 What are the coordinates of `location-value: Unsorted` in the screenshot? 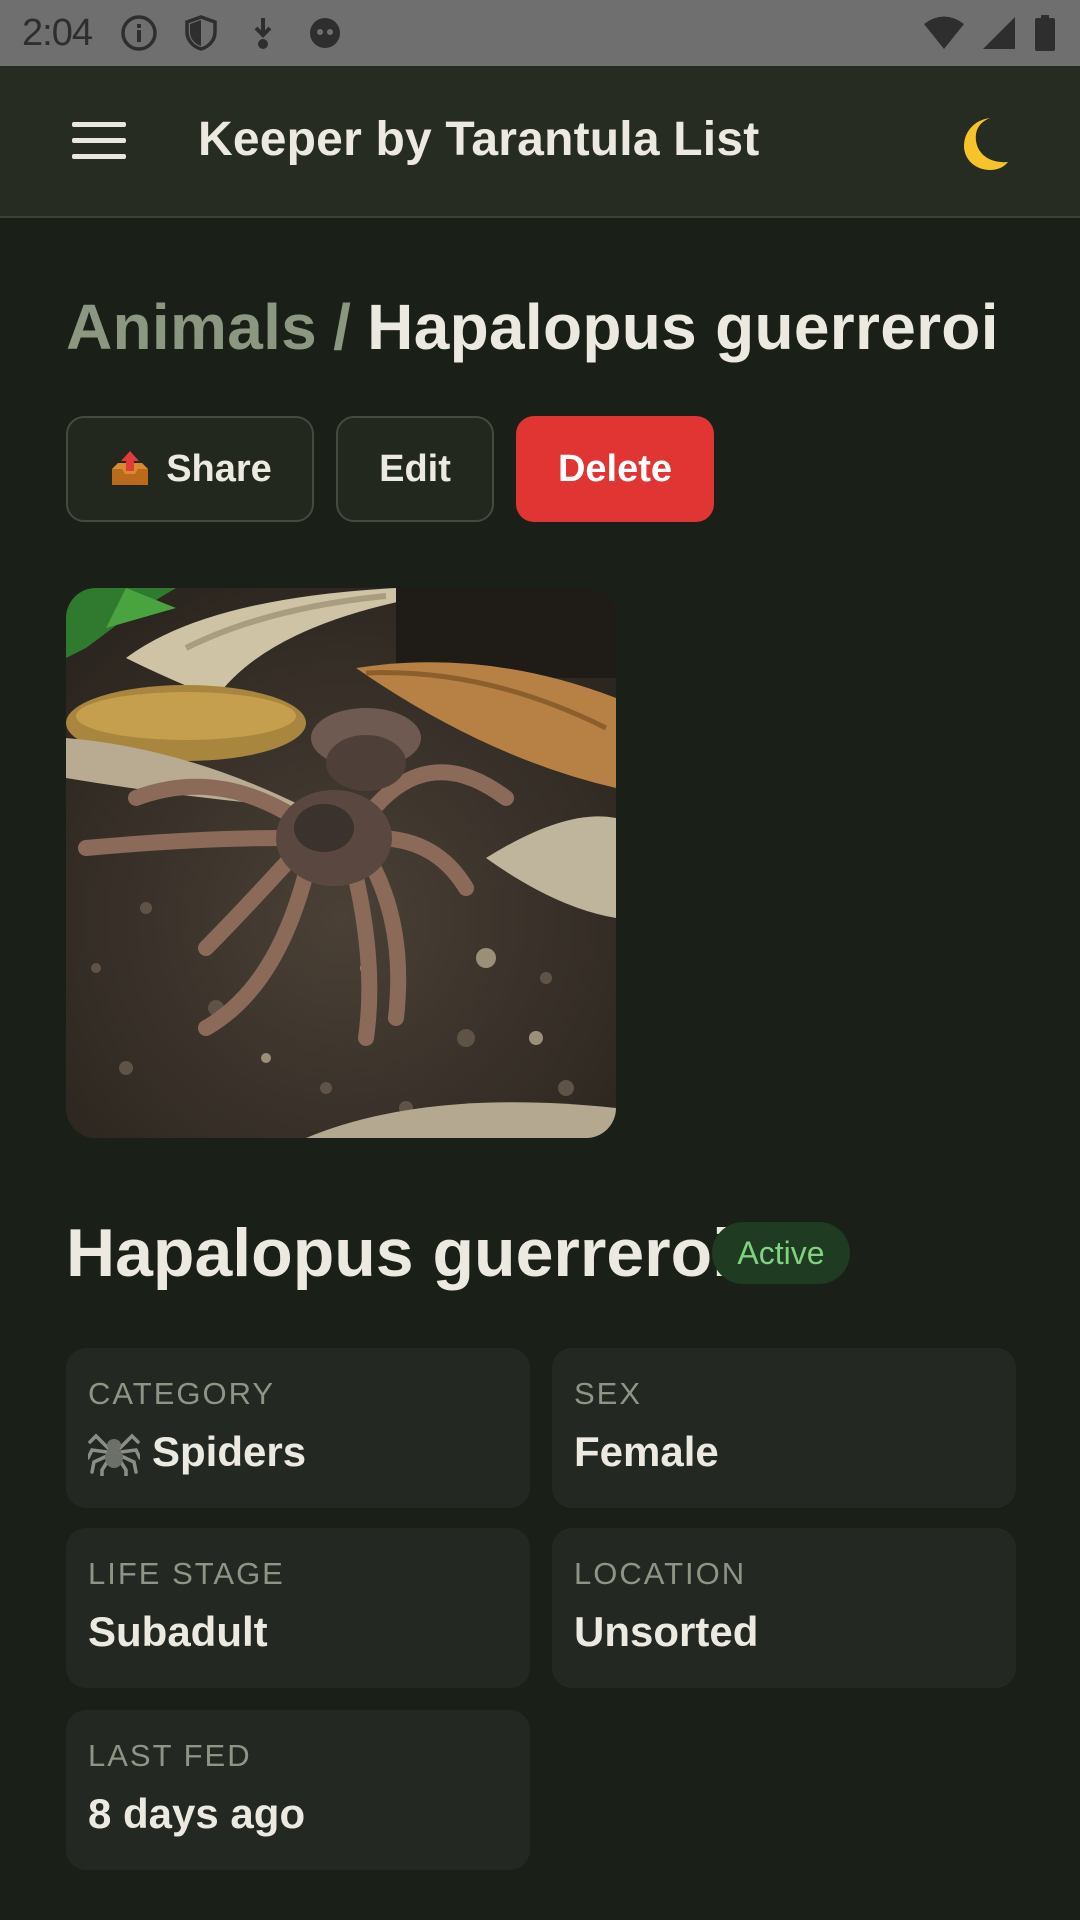 It's located at (666, 1631).